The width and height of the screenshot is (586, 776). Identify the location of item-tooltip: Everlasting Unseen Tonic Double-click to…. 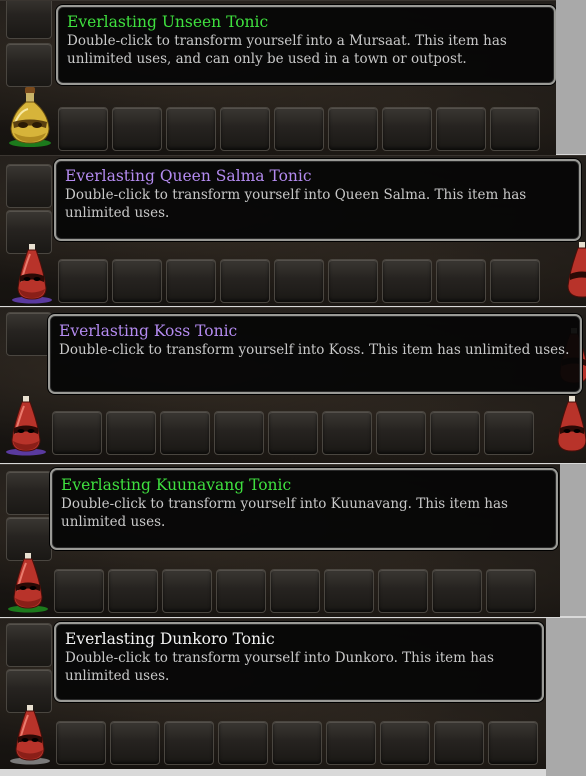
(306, 45).